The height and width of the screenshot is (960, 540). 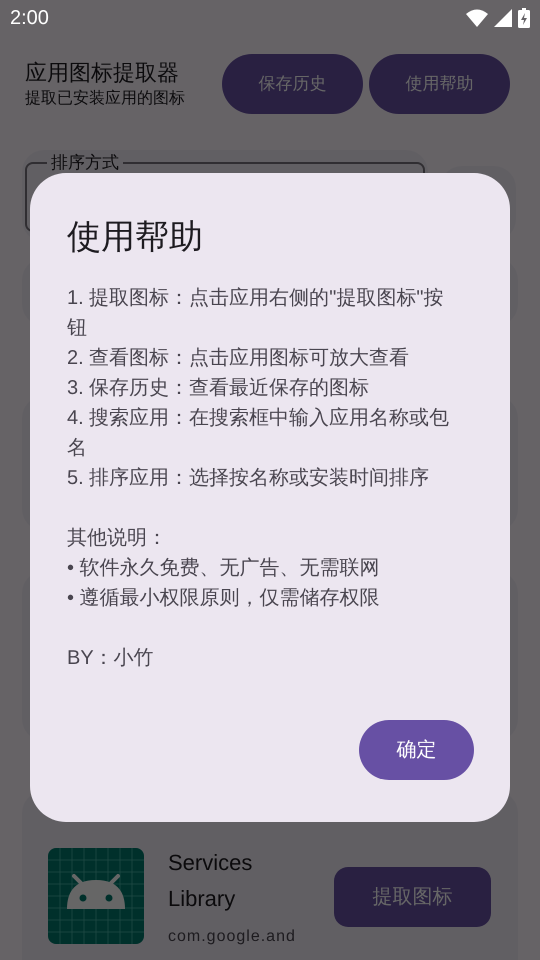 What do you see at coordinates (238, 358) in the screenshot?
I see `help-text-line: 2. 查看图标：点击应用图标可放大查看` at bounding box center [238, 358].